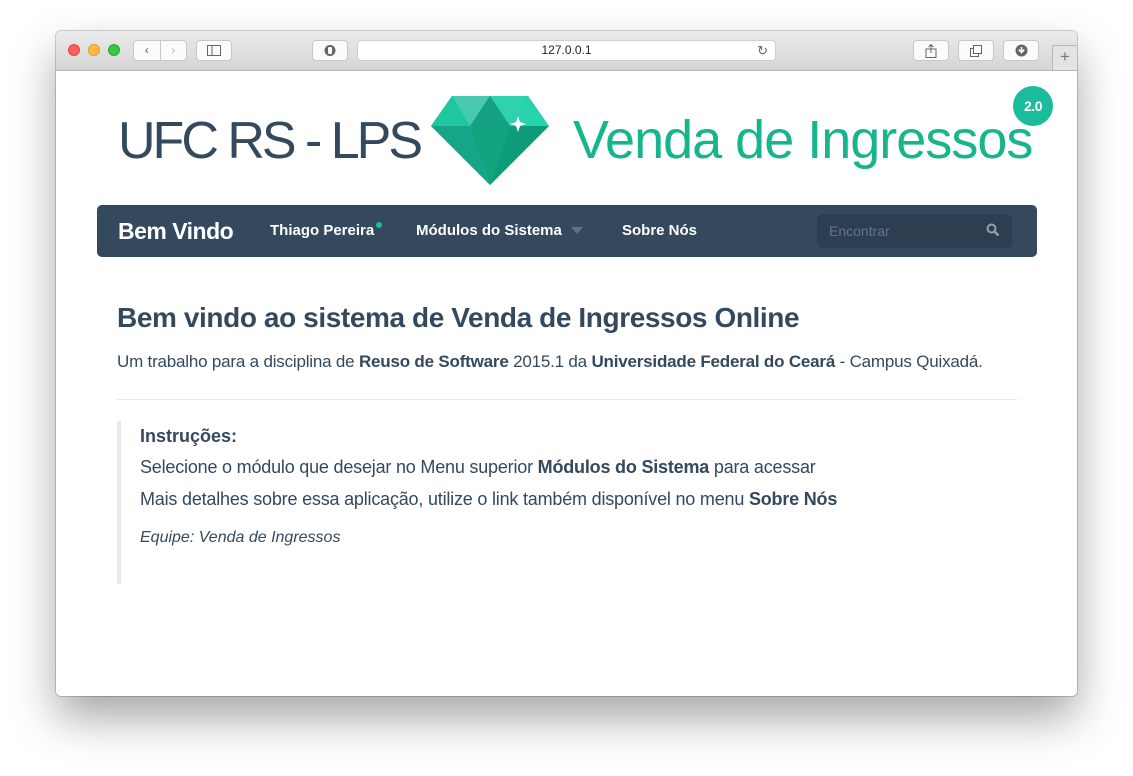 The image size is (1133, 776). I want to click on navbar-search, so click(914, 231).